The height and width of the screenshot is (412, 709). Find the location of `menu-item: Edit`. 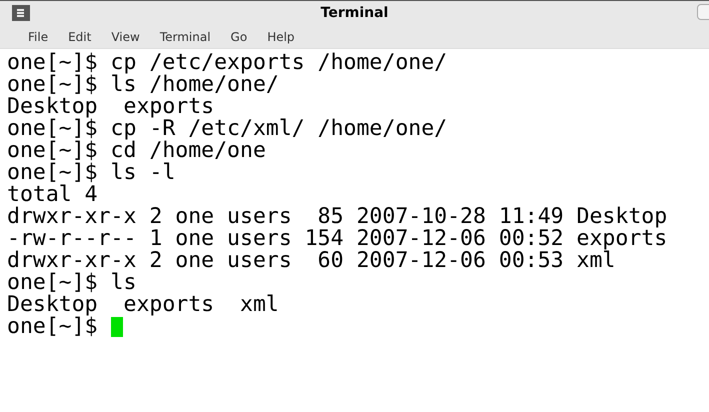

menu-item: Edit is located at coordinates (80, 37).